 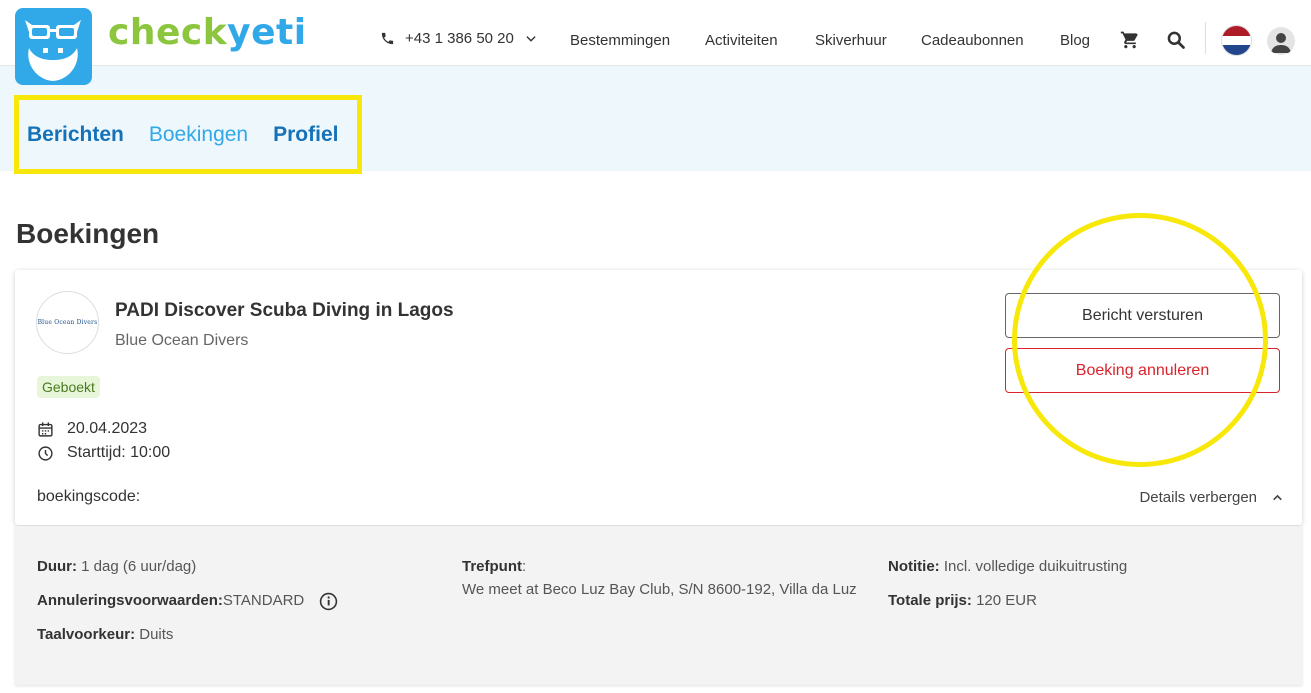 What do you see at coordinates (328, 601) in the screenshot?
I see `info-icon` at bounding box center [328, 601].